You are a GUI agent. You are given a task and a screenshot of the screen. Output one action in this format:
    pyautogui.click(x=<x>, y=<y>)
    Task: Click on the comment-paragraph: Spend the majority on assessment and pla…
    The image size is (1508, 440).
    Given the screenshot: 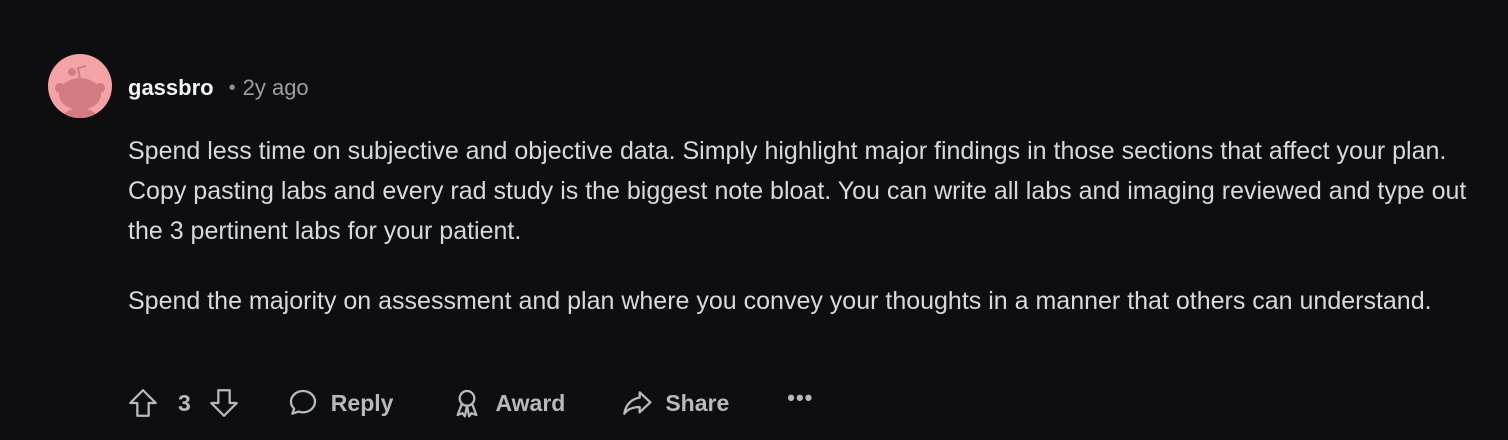 What is the action you would take?
    pyautogui.click(x=780, y=301)
    